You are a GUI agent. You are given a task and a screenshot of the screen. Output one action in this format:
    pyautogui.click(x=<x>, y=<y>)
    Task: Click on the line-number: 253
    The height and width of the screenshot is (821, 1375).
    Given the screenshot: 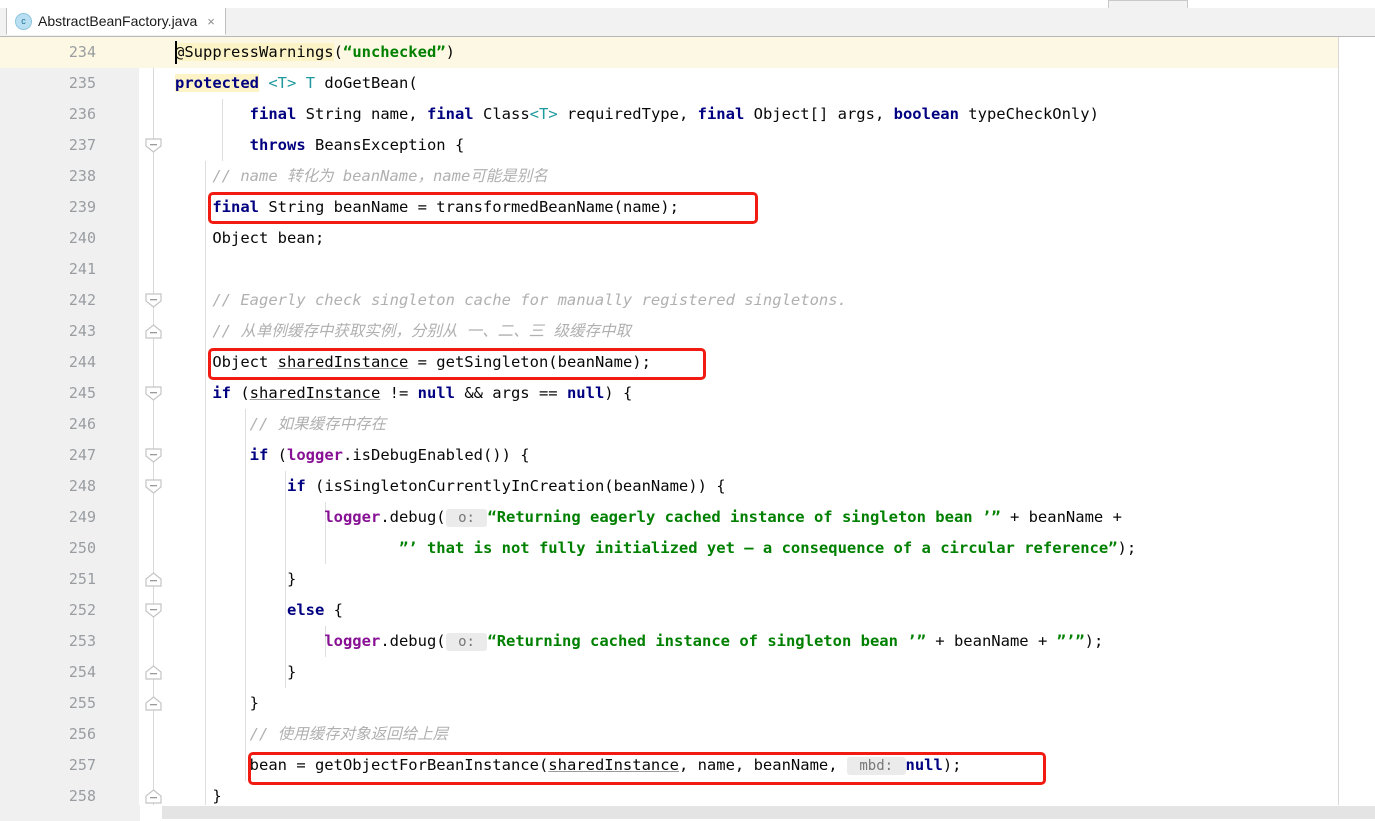 What is the action you would take?
    pyautogui.click(x=82, y=641)
    